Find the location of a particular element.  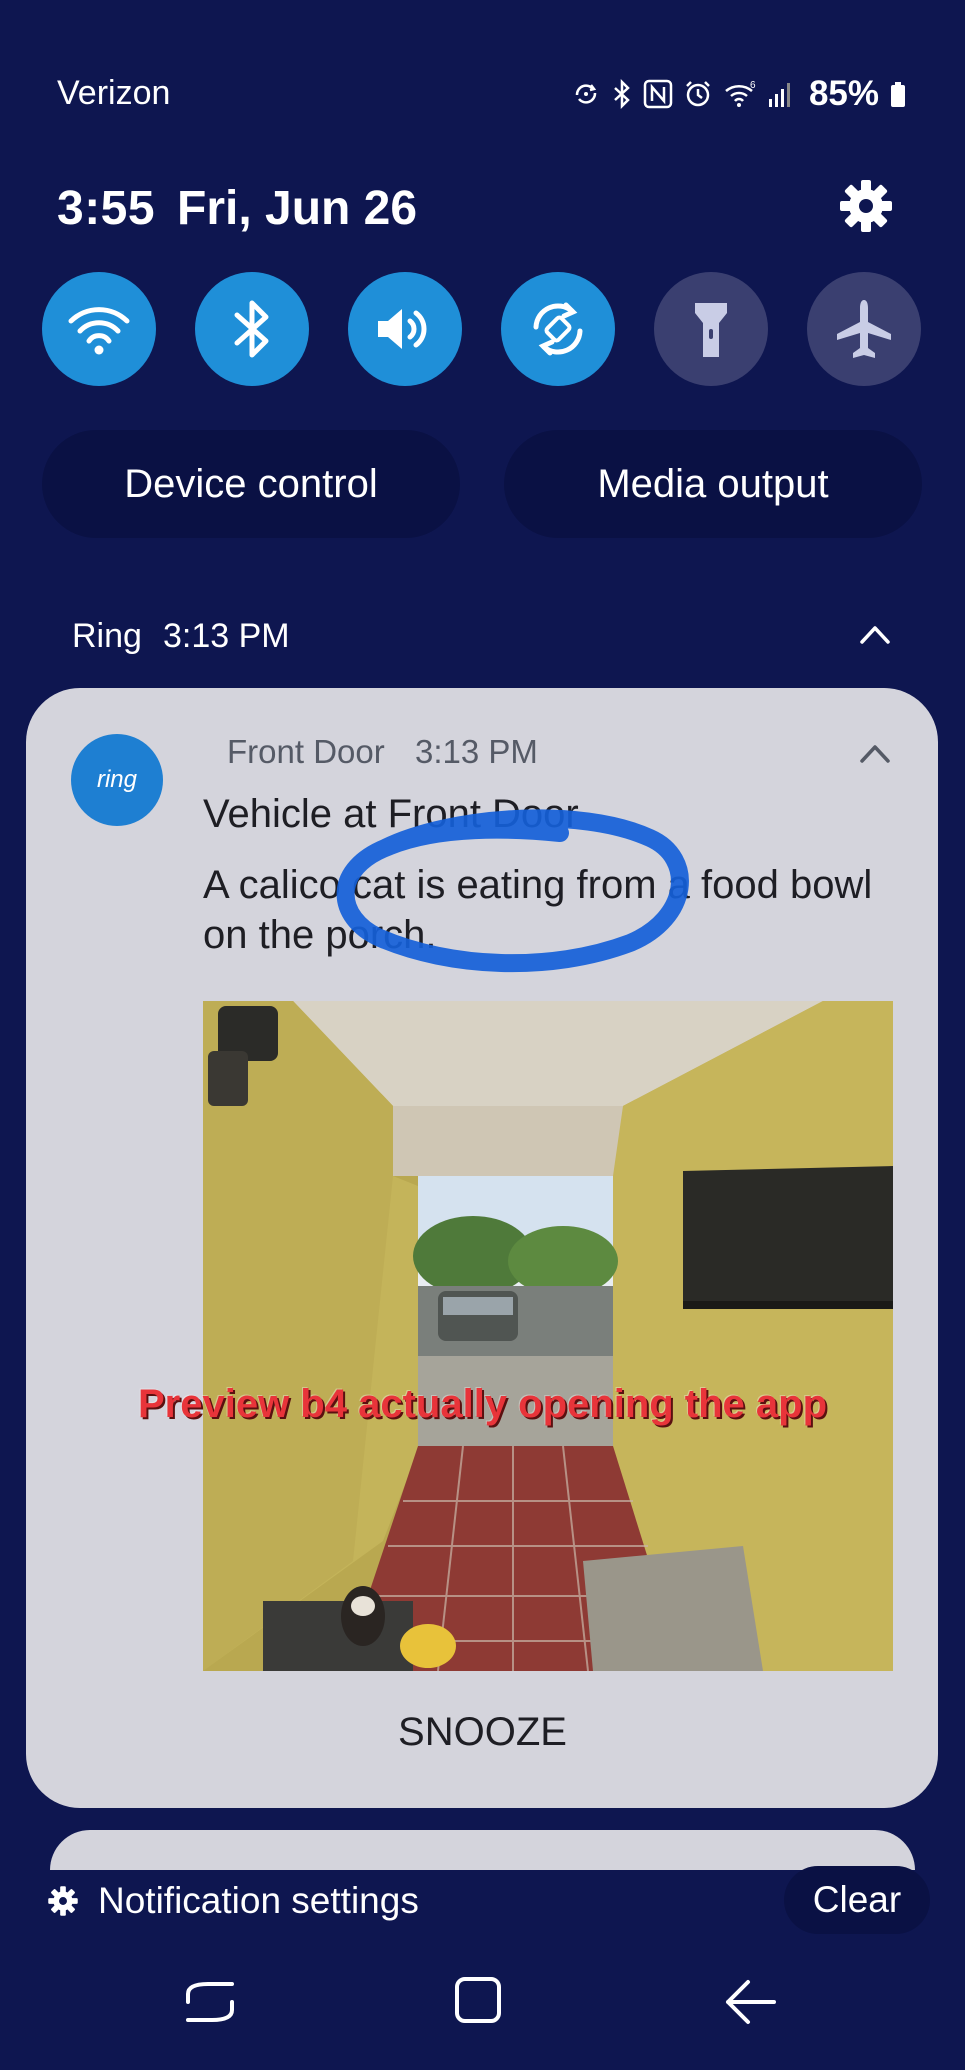

svg-text: 6 is located at coordinates (753, 85).